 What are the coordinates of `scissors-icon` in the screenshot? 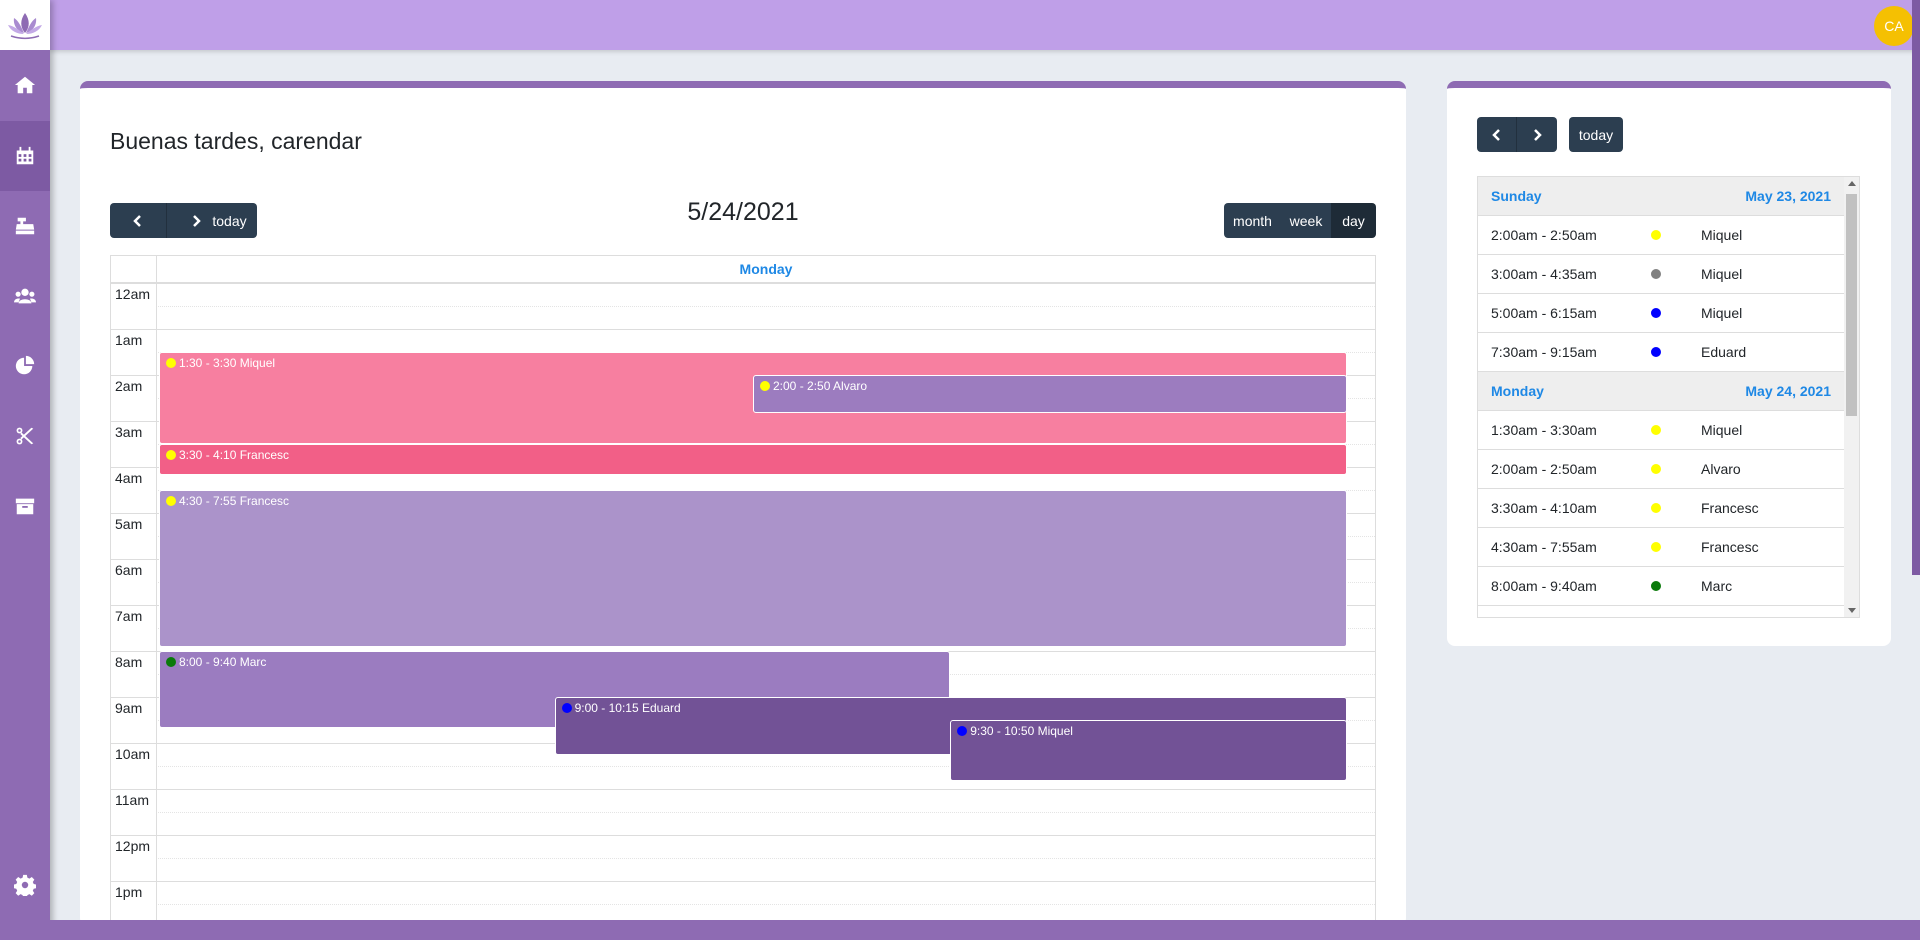 It's located at (25, 436).